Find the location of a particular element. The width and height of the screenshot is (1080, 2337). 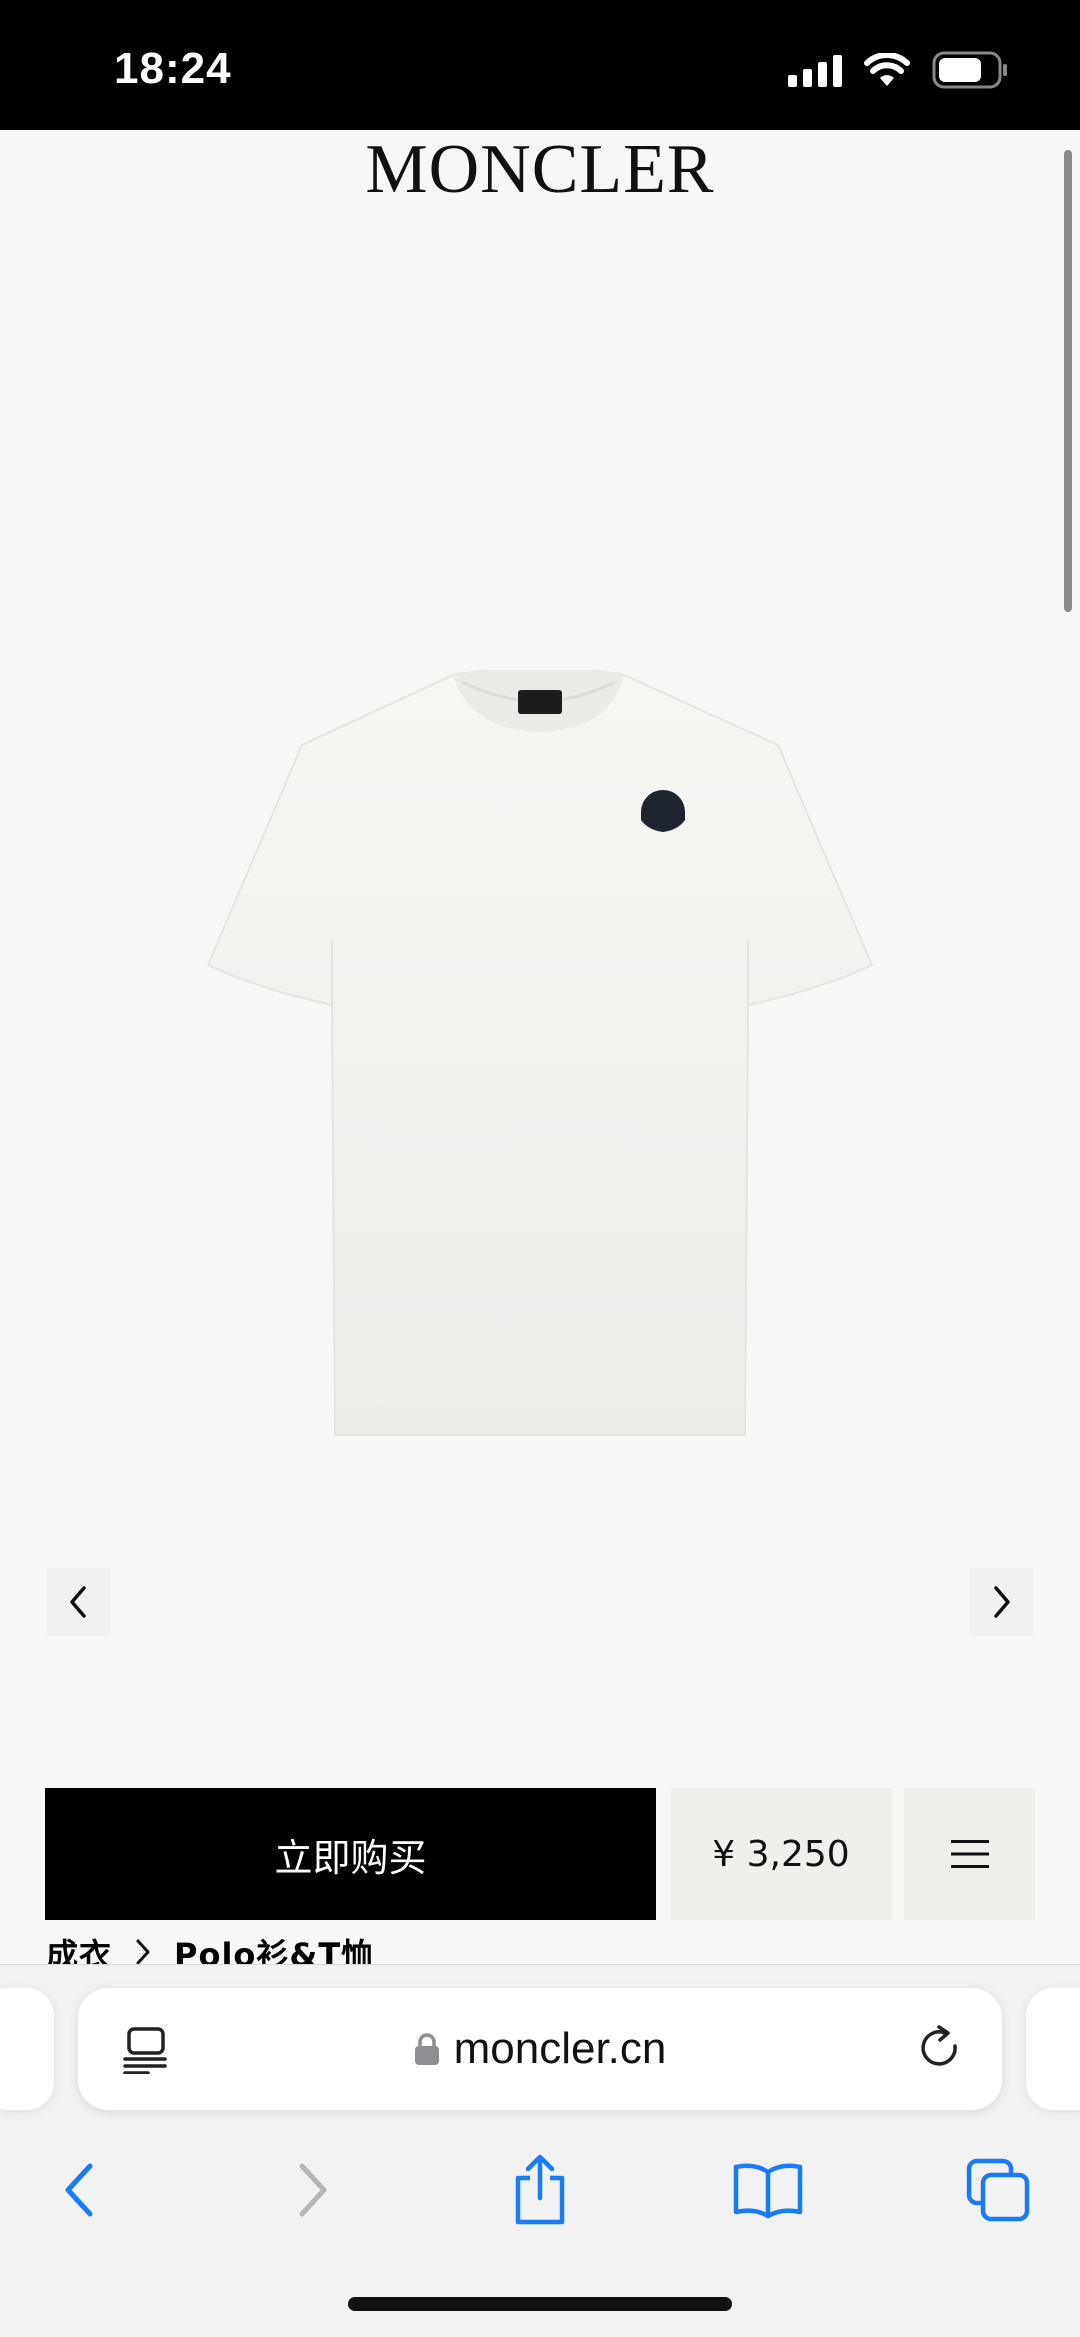

wifi-icon is located at coordinates (887, 70).